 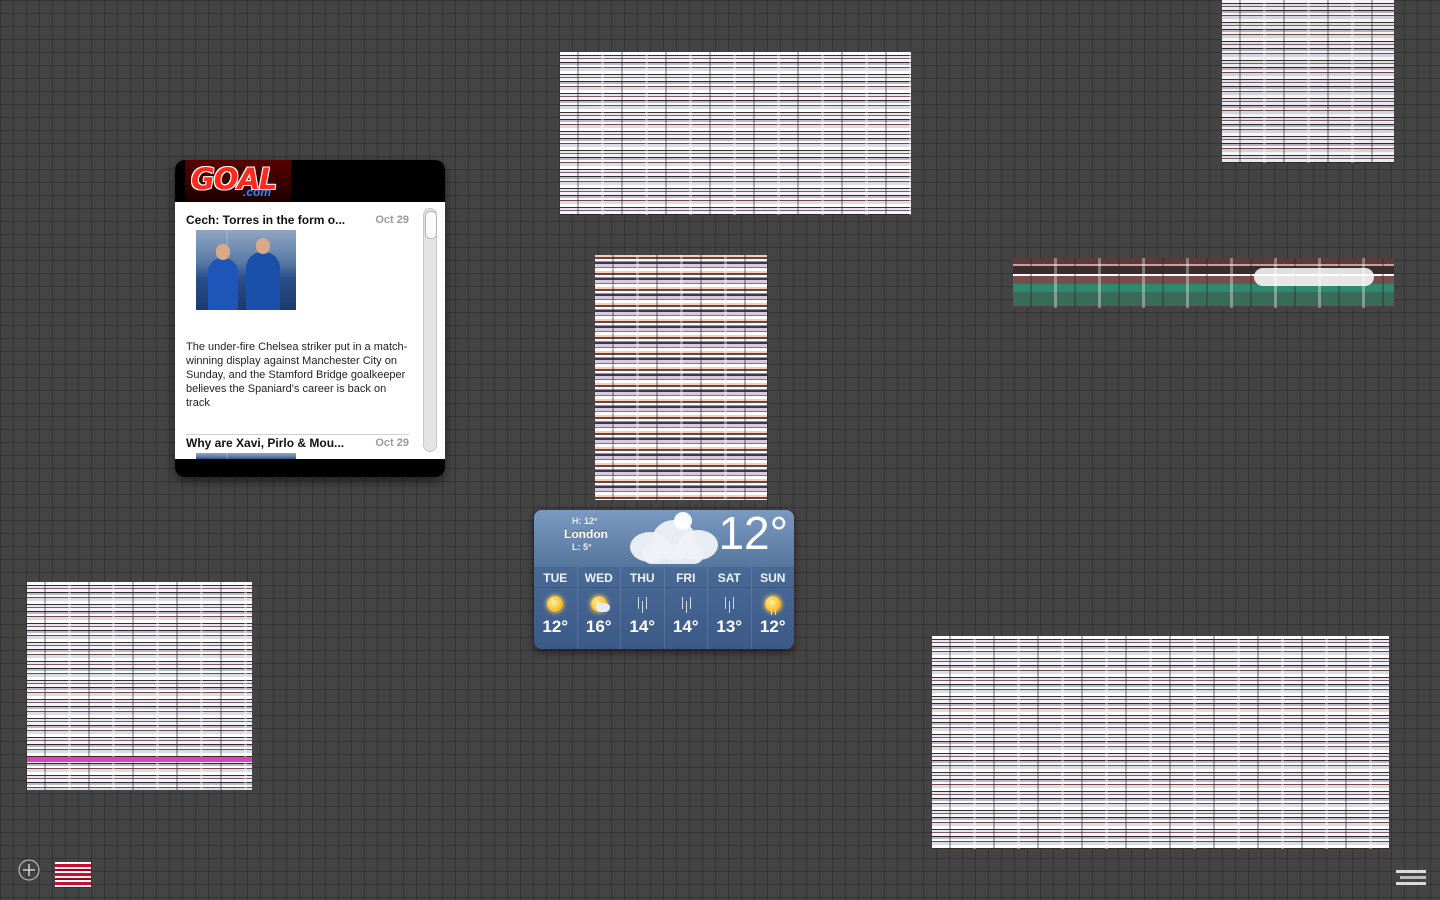 I want to click on news-item: Why are Xavi, Pirlo & Mou... Oct 29, so click(x=297, y=447).